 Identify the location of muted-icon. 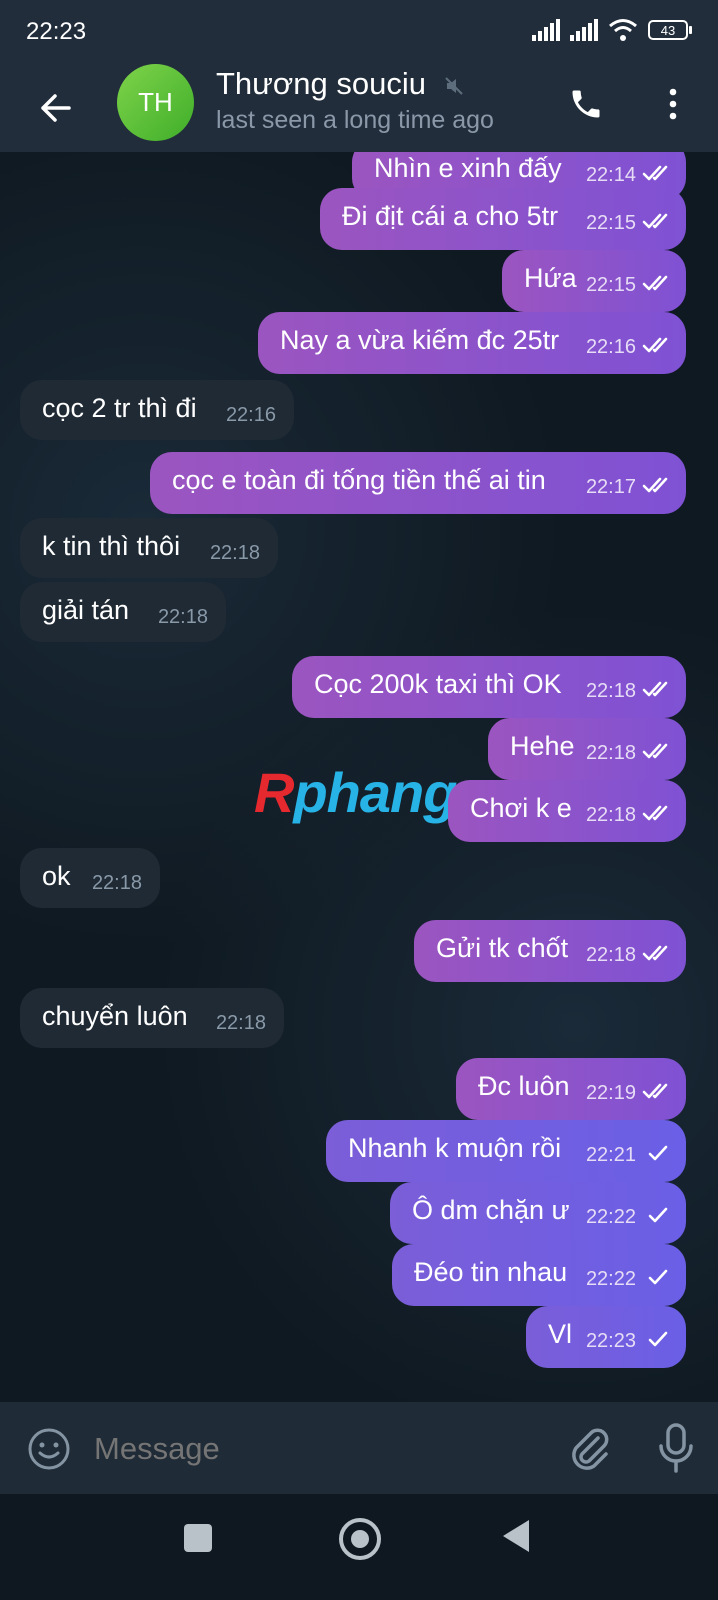
(454, 86).